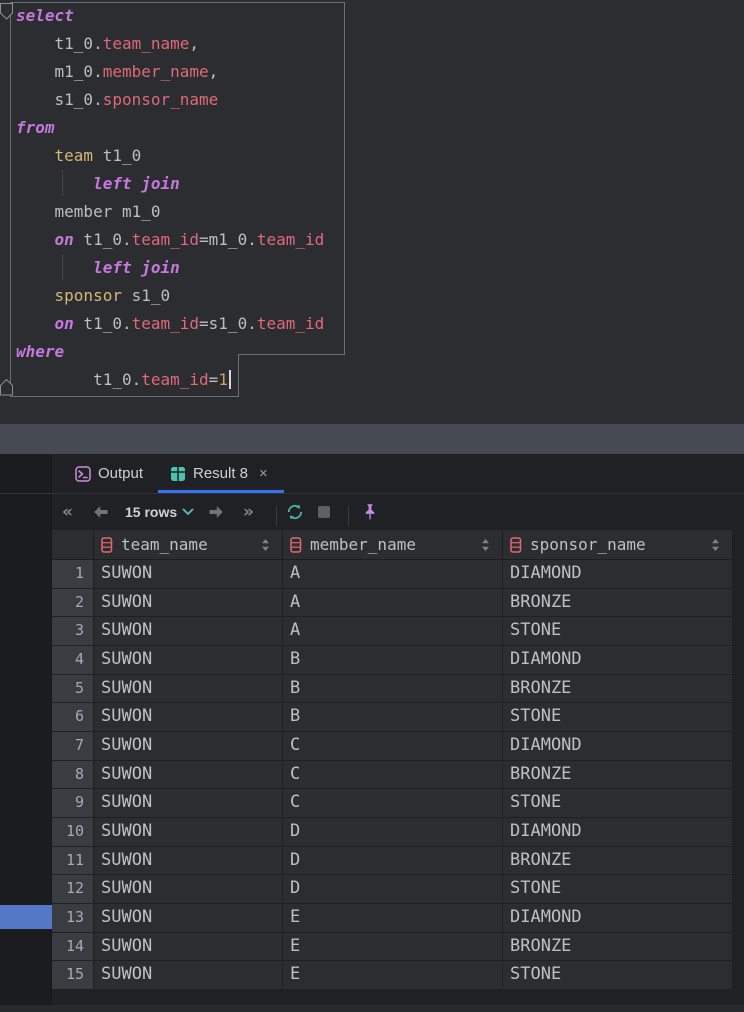 Image resolution: width=744 pixels, height=1012 pixels. I want to click on code-line: on t1_0.team_id=m1_0.team_id, so click(170, 240).